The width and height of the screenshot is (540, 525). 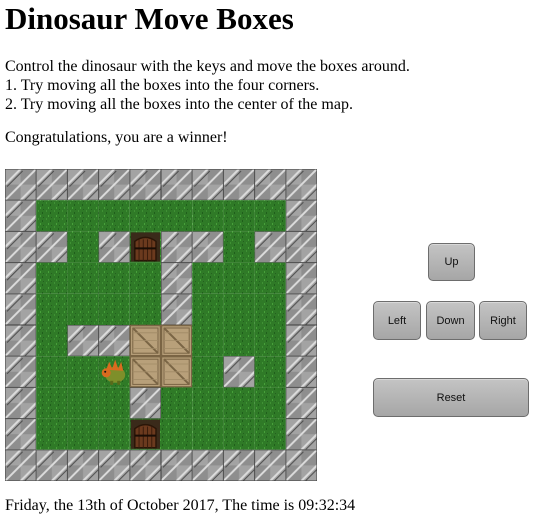 What do you see at coordinates (397, 320) in the screenshot?
I see `left-button: Left` at bounding box center [397, 320].